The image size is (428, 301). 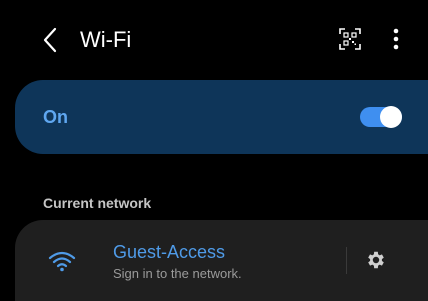 I want to click on network-settings-button, so click(x=376, y=260).